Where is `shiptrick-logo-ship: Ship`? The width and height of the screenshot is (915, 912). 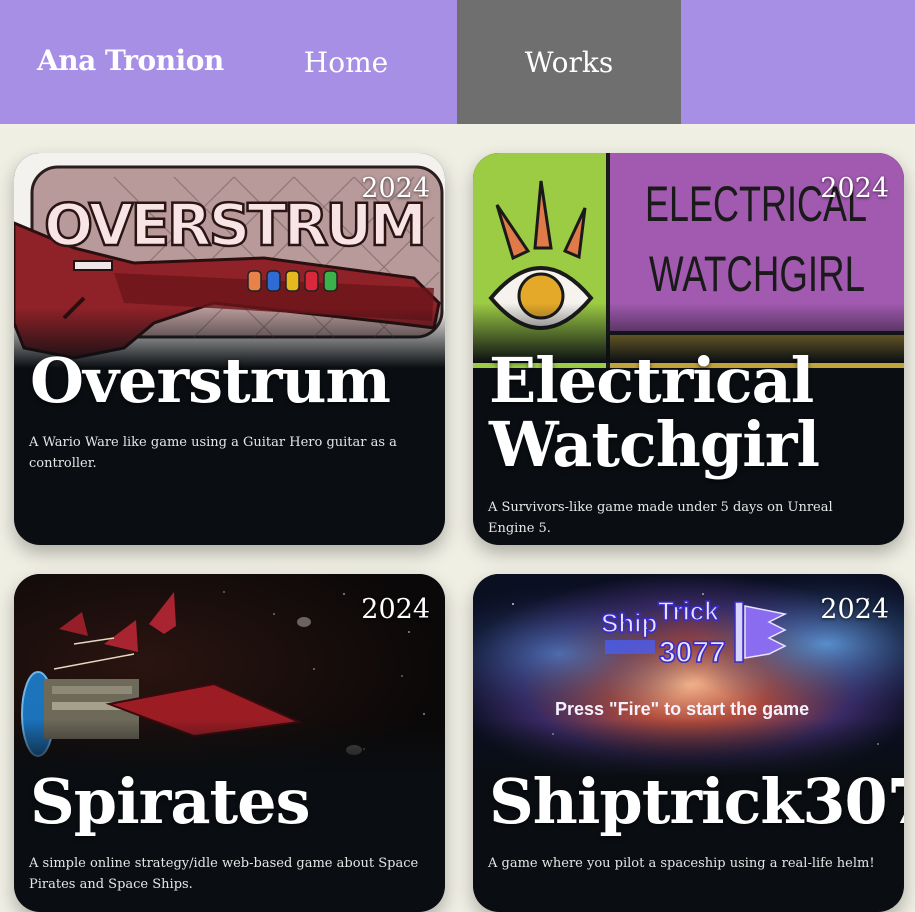 shiptrick-logo-ship: Ship is located at coordinates (629, 623).